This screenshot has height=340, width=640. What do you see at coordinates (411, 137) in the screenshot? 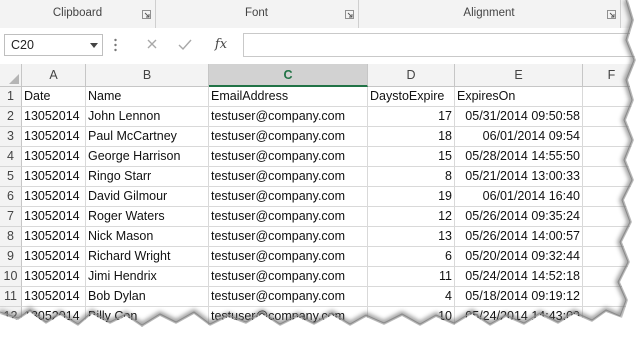
I see `cell-d3: 18` at bounding box center [411, 137].